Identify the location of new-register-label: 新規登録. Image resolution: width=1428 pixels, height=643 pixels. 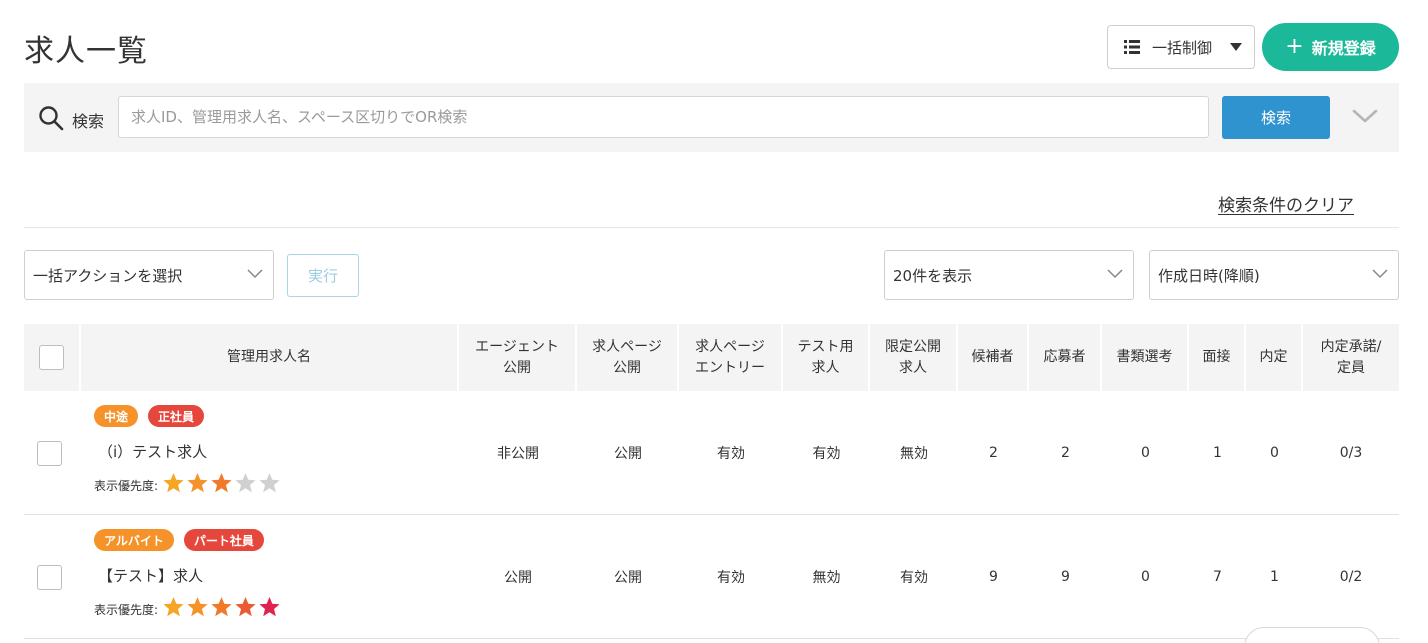
(1343, 48).